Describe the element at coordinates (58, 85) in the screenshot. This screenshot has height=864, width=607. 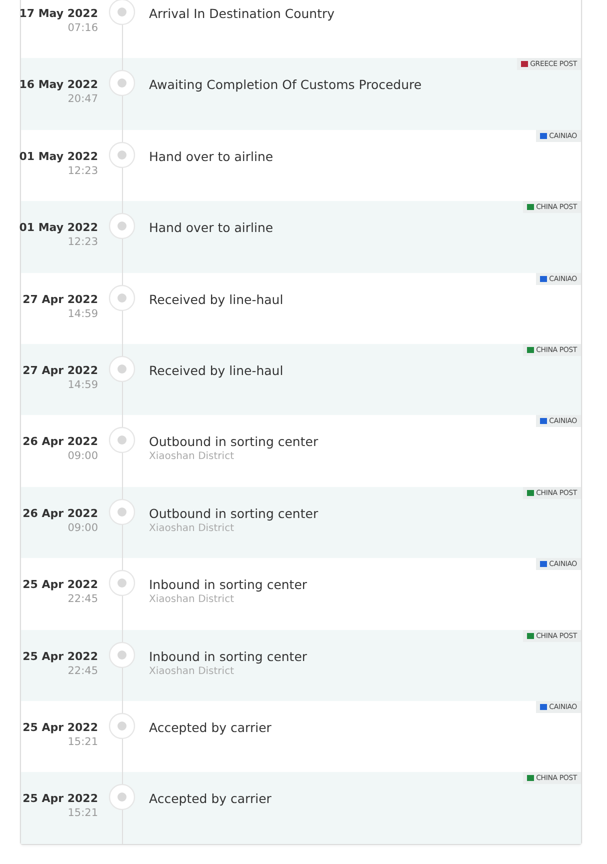
I see `event-date: 16 May 2022` at that location.